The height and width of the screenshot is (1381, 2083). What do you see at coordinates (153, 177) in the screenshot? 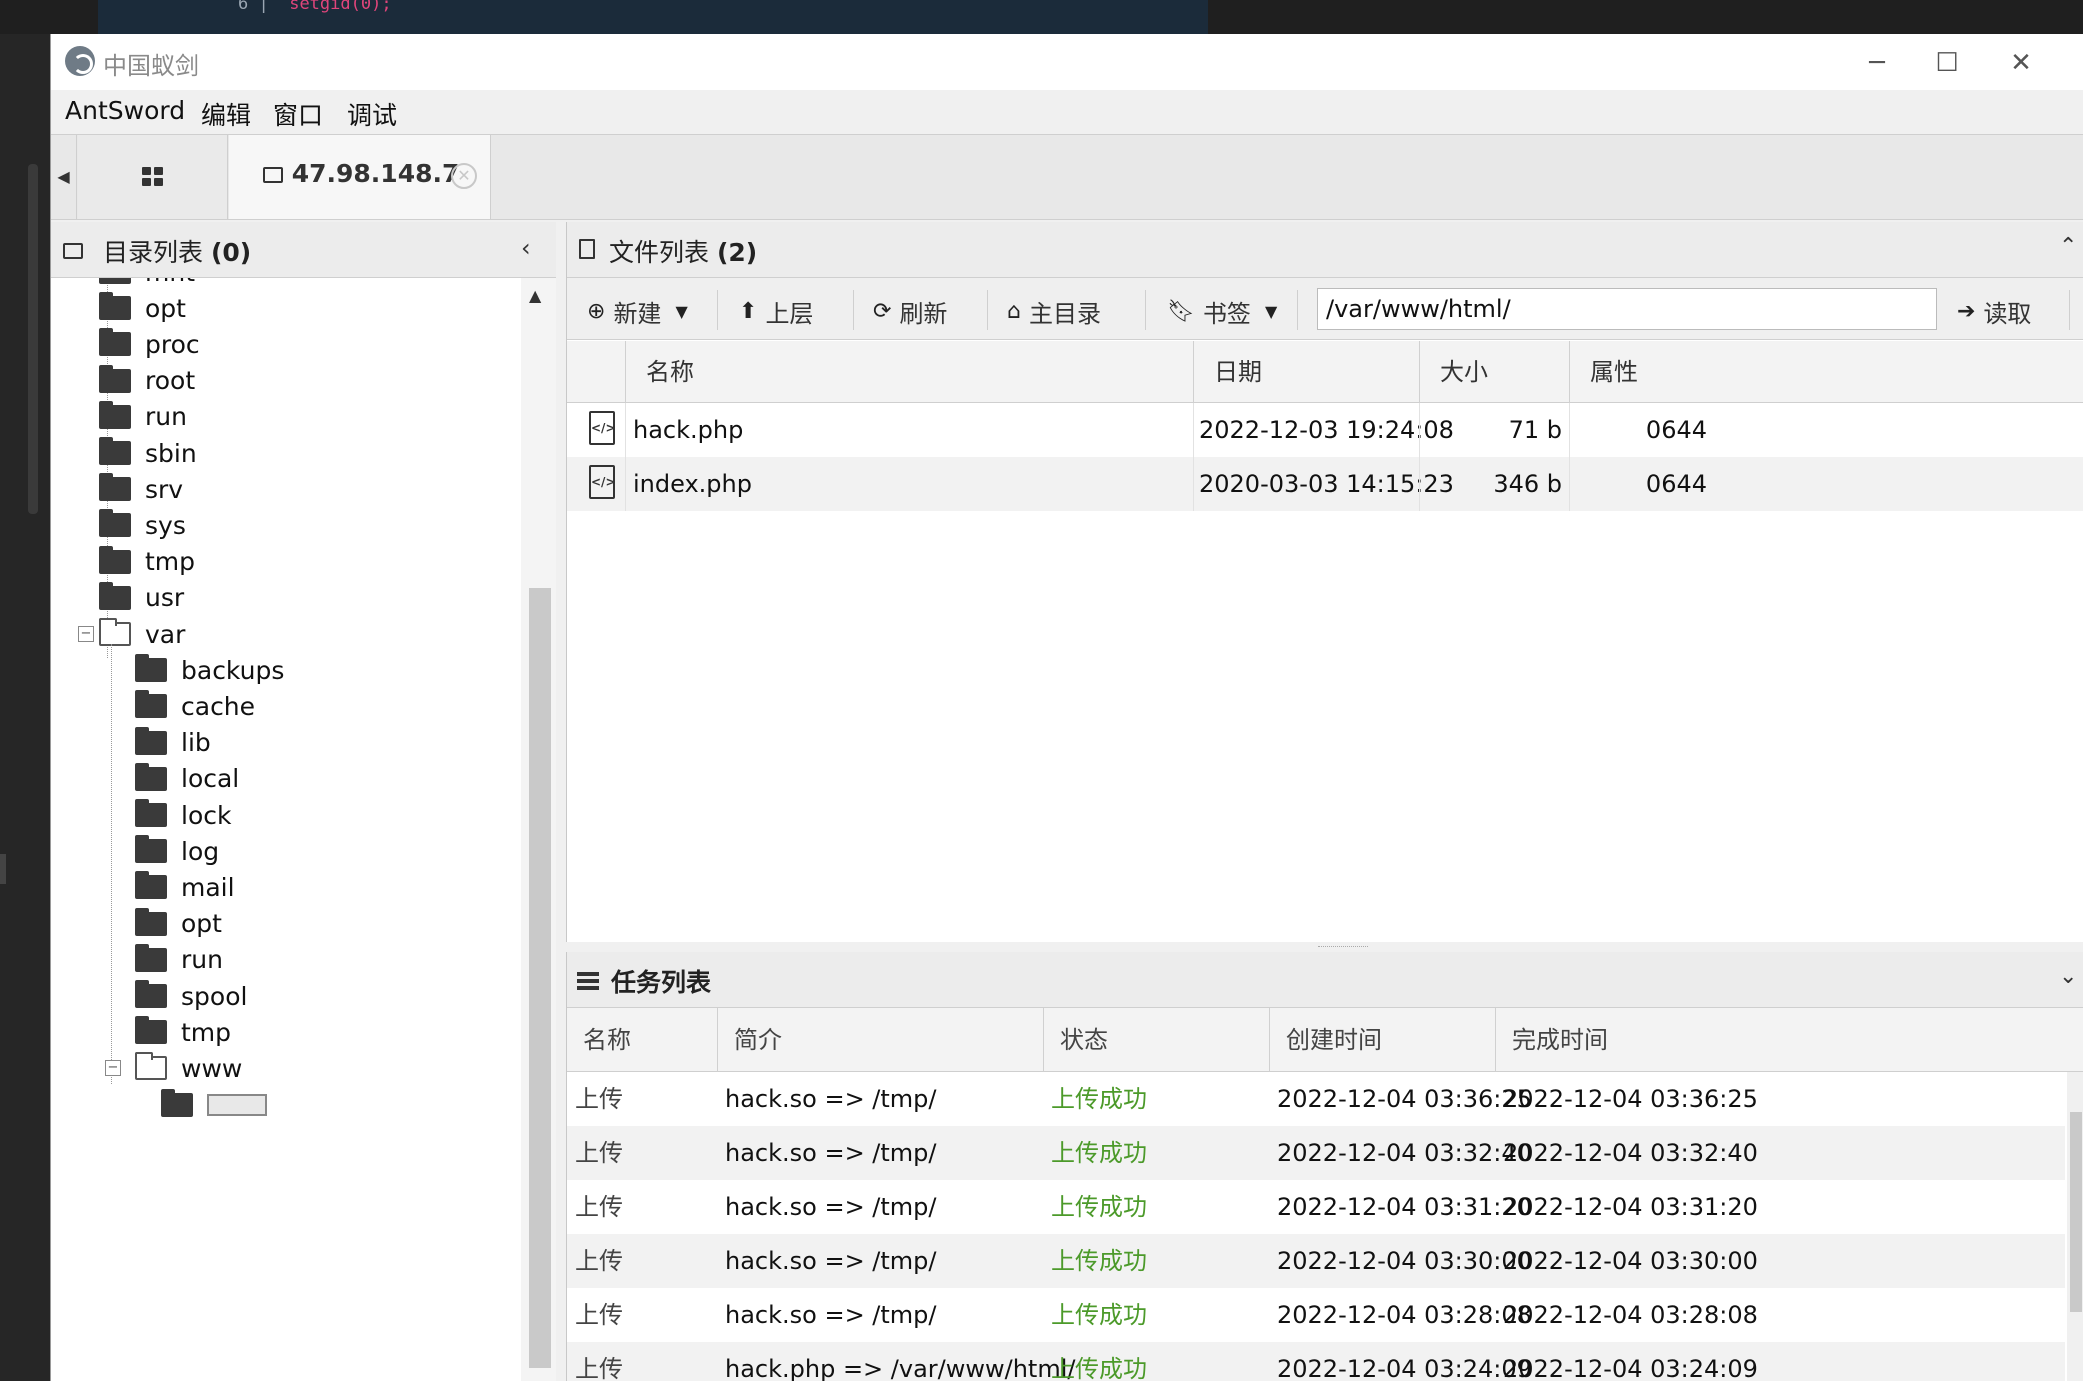
I see `tab-home` at bounding box center [153, 177].